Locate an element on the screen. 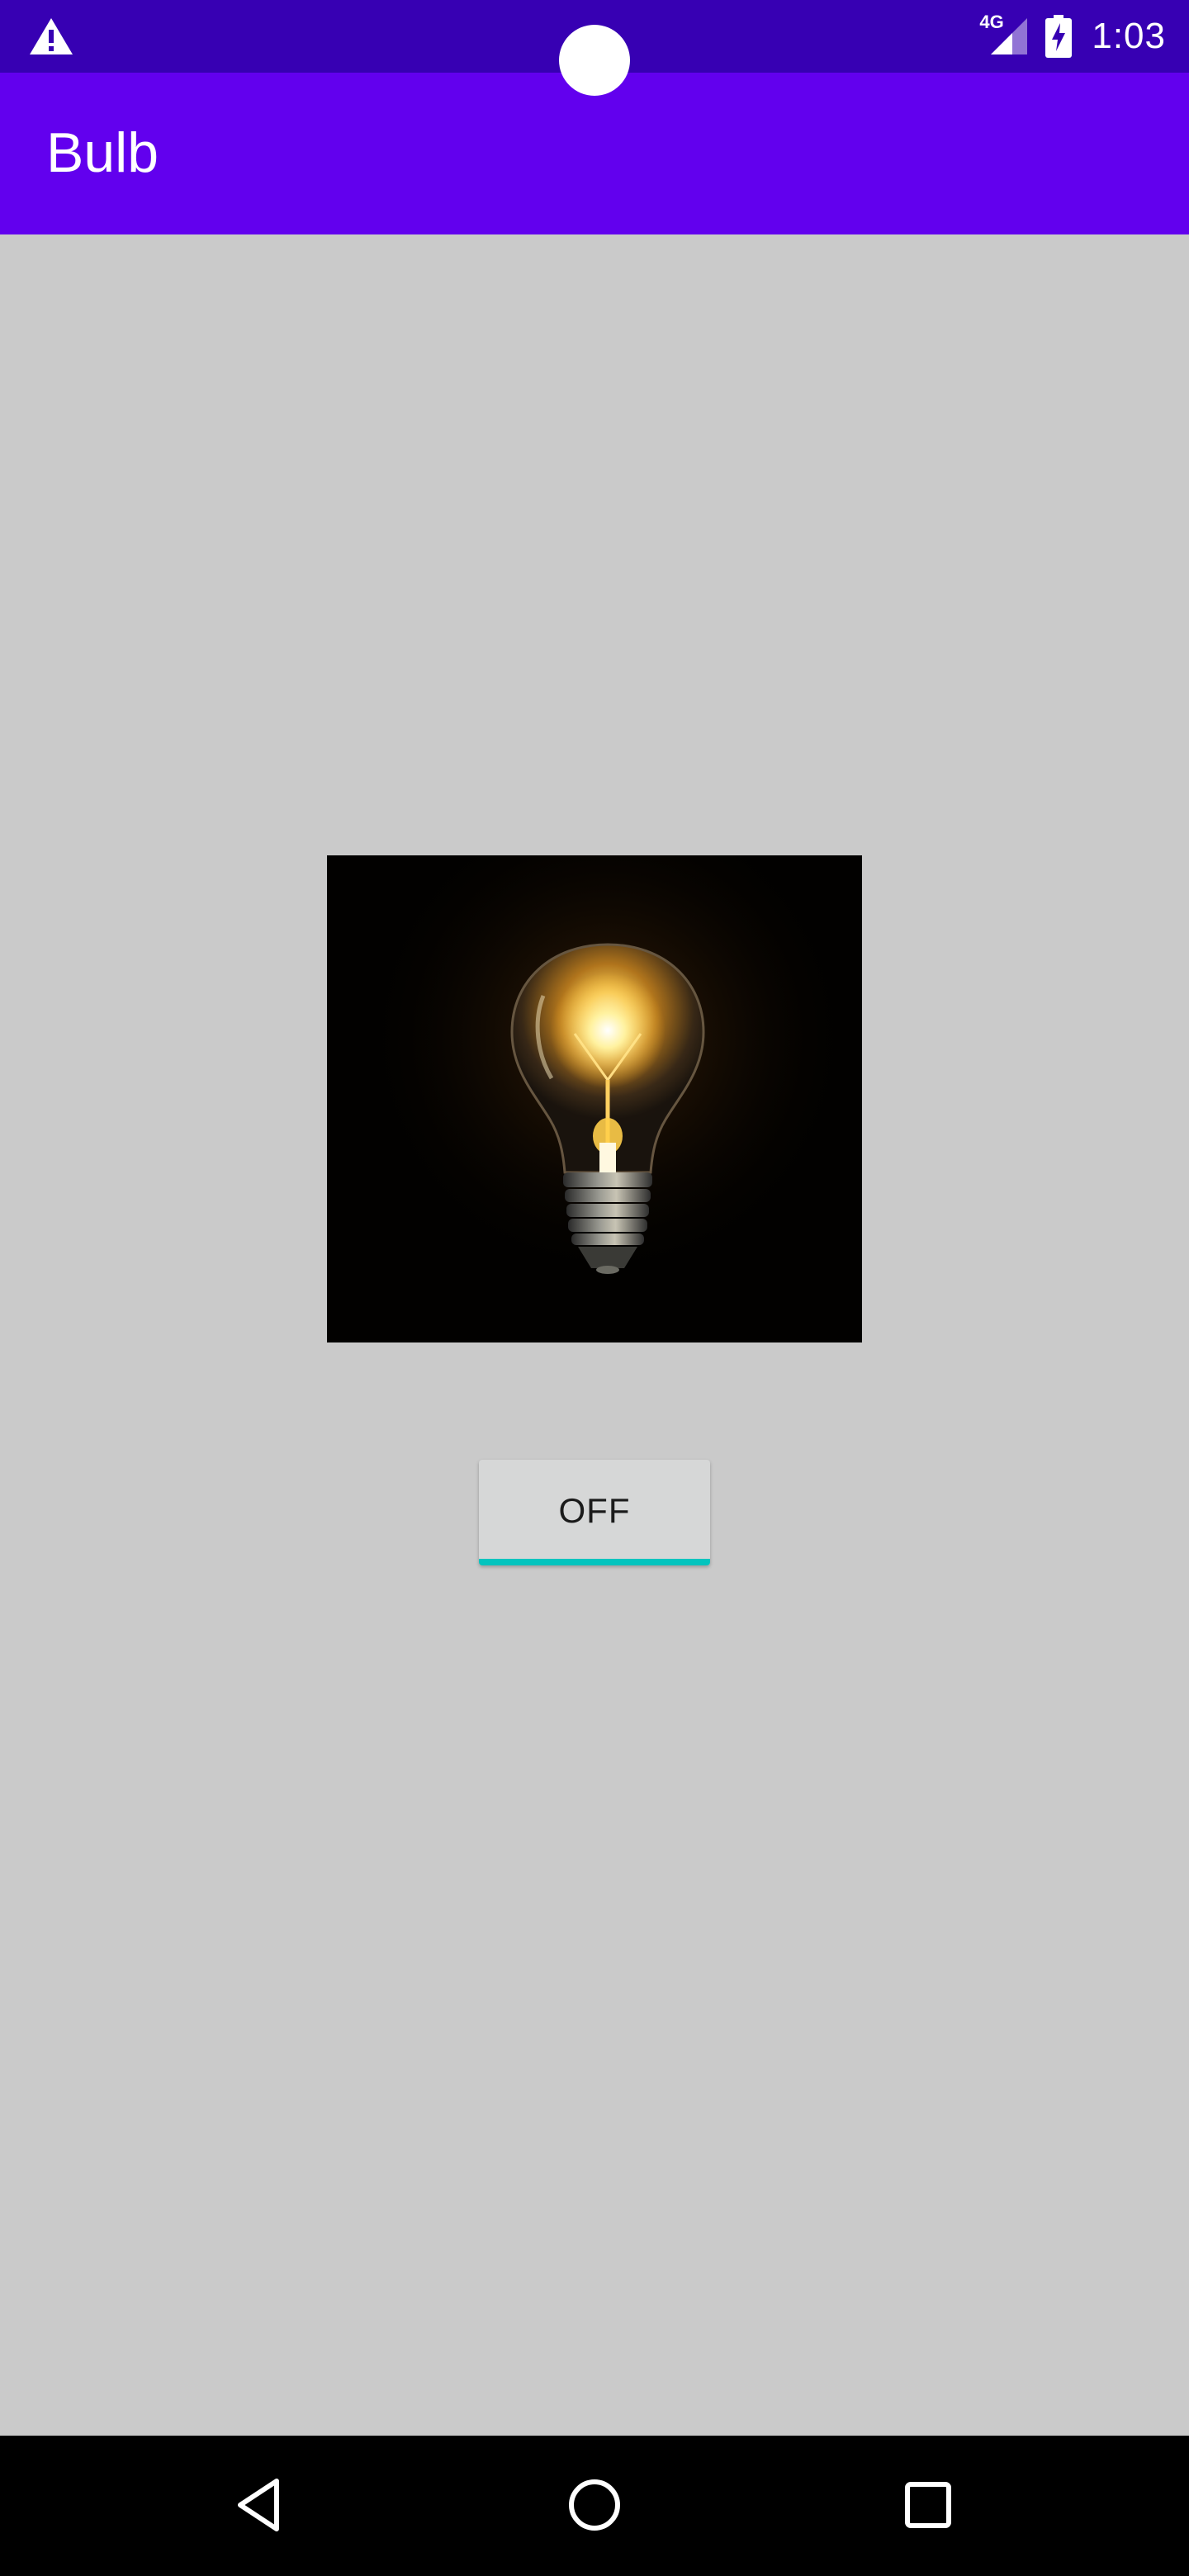 Image resolution: width=1189 pixels, height=2576 pixels. button-accent-underline is located at coordinates (594, 1562).